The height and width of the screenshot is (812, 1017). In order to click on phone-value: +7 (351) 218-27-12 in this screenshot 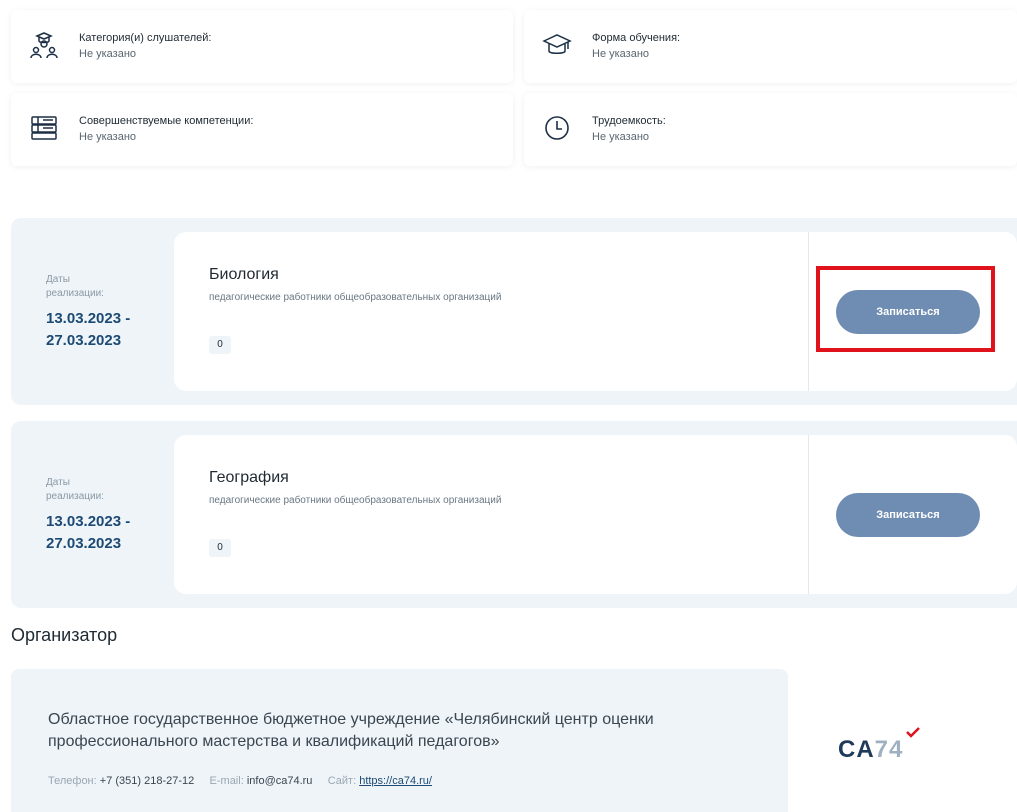, I will do `click(147, 781)`.